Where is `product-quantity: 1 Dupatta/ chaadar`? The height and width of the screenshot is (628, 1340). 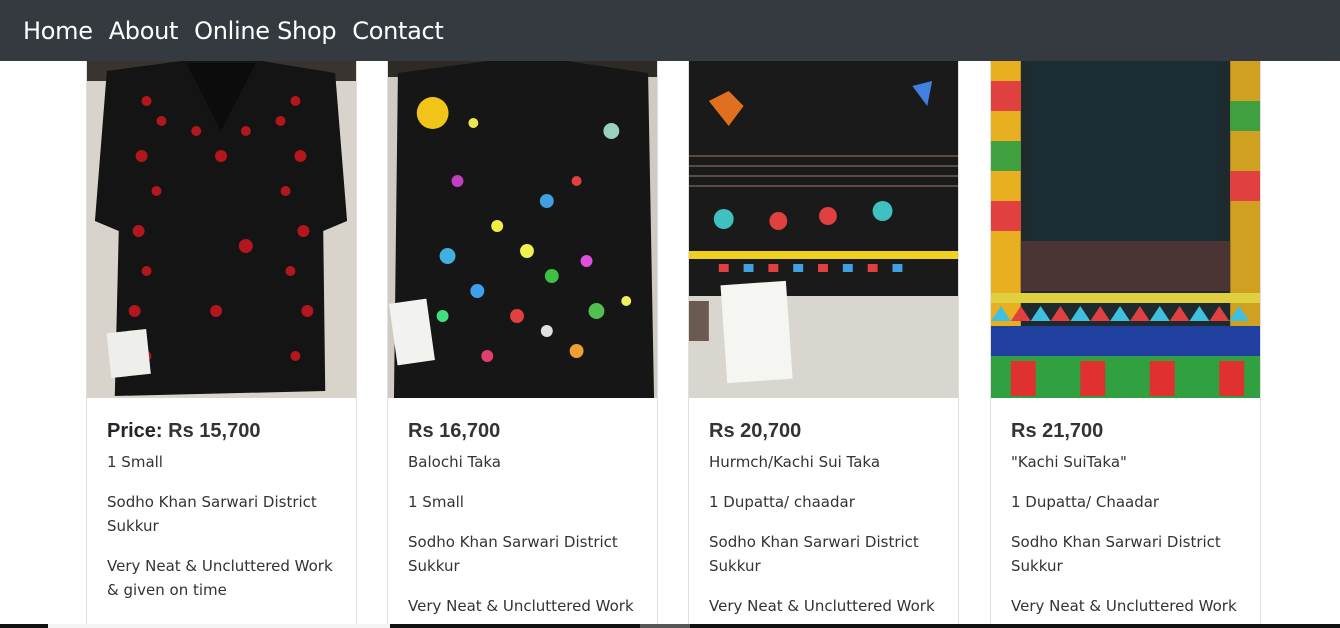
product-quantity: 1 Dupatta/ chaadar is located at coordinates (782, 502).